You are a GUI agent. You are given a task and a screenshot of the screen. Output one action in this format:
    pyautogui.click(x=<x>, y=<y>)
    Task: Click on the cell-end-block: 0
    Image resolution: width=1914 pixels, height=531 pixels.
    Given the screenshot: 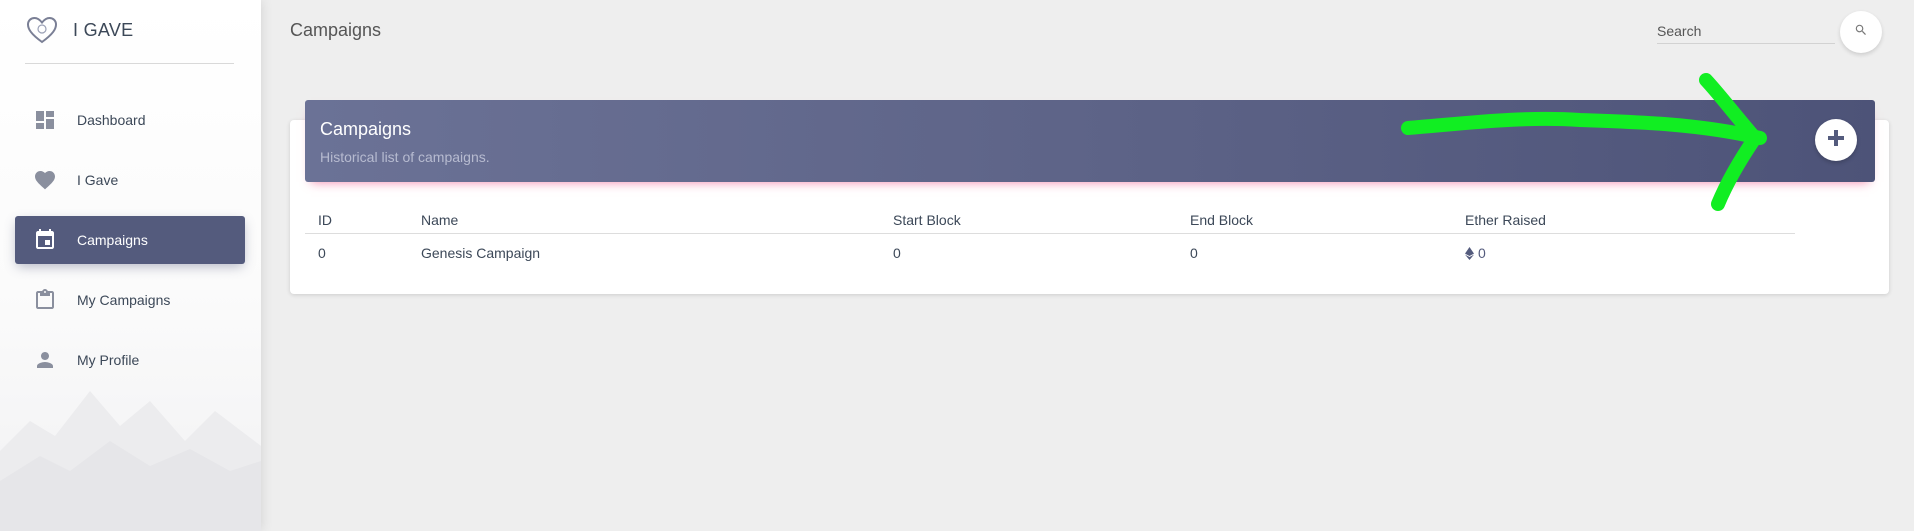 What is the action you would take?
    pyautogui.click(x=1194, y=253)
    